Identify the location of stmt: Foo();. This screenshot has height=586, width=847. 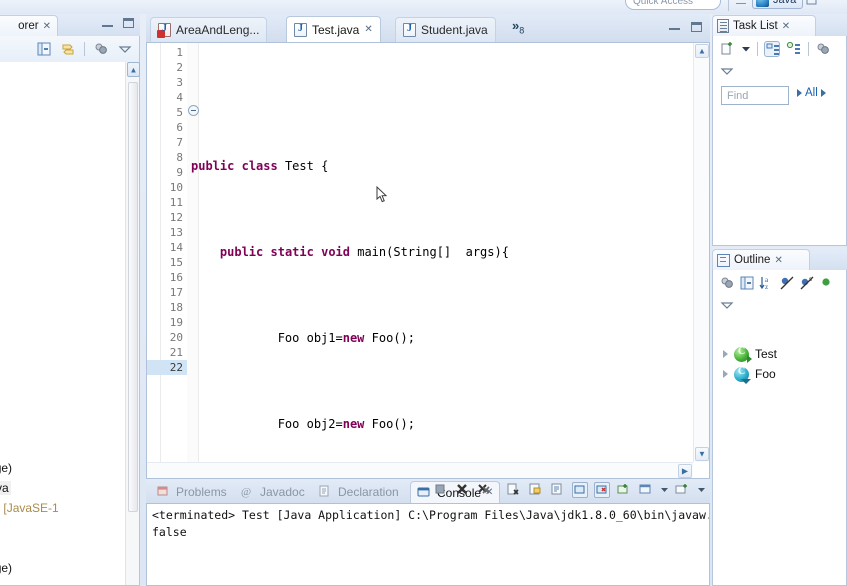
(389, 424).